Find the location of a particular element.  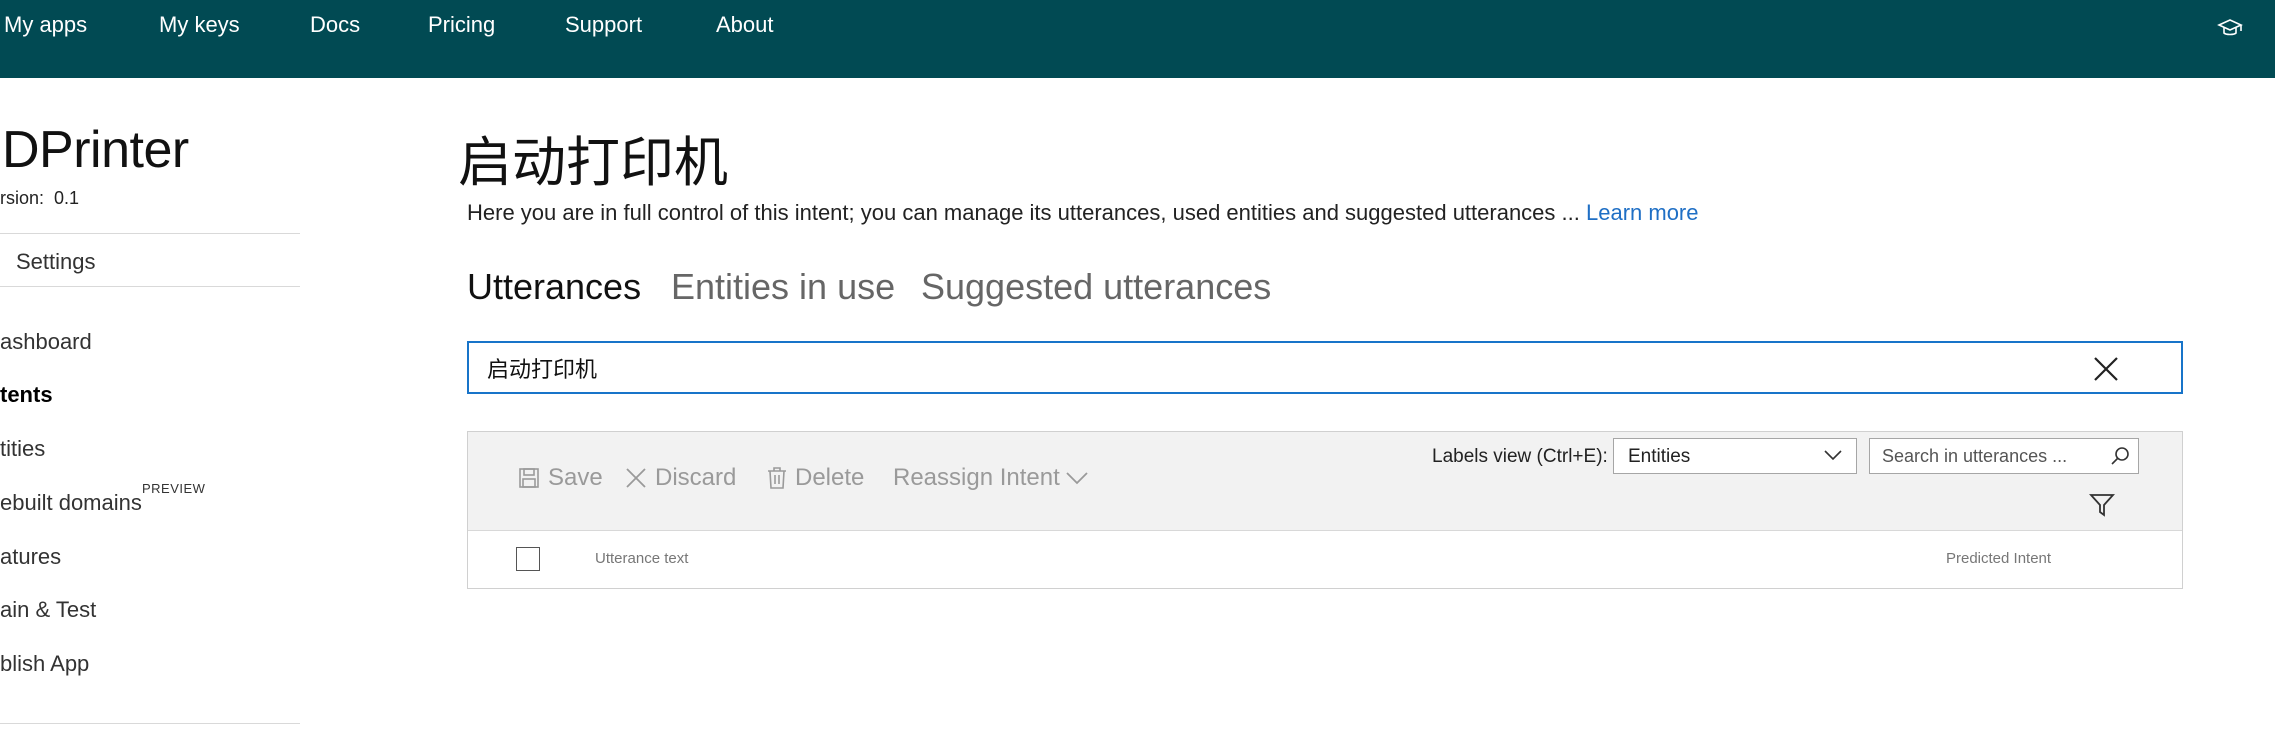

trash-icon is located at coordinates (777, 478).